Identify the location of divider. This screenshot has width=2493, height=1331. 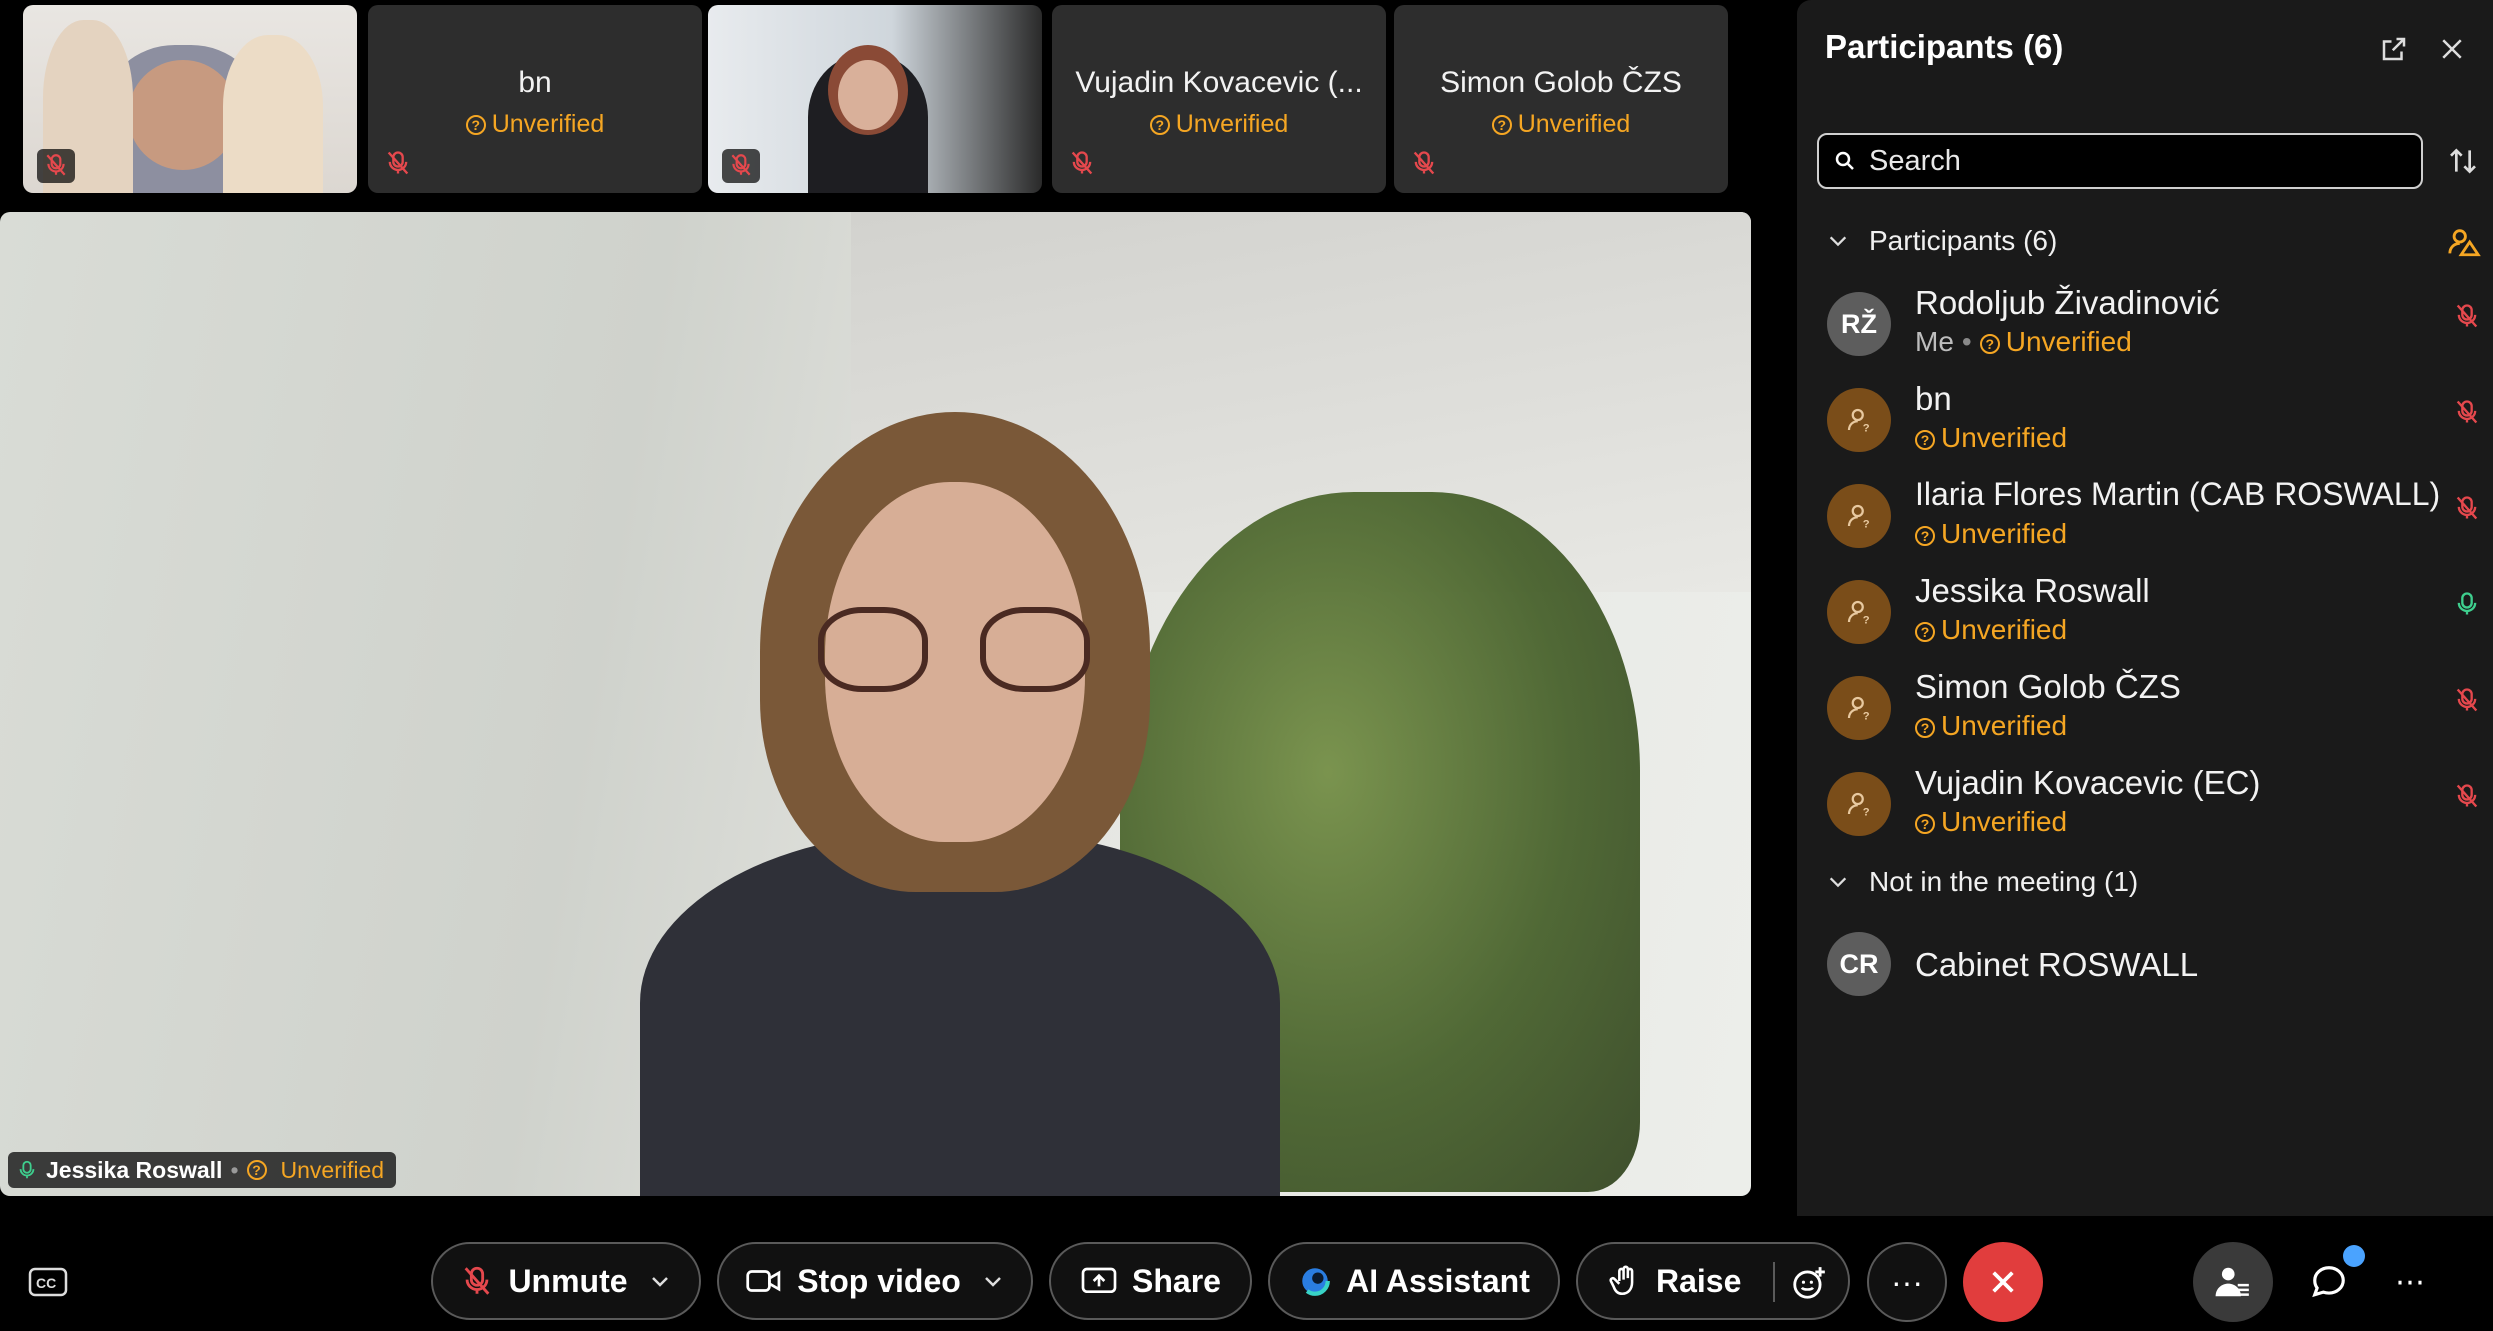
(1774, 1282).